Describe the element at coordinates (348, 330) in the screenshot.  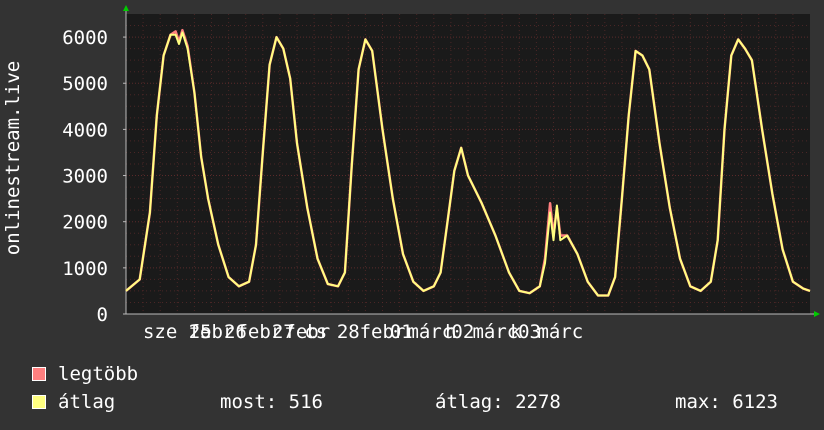
I see `x-tick-label: 28` at that location.